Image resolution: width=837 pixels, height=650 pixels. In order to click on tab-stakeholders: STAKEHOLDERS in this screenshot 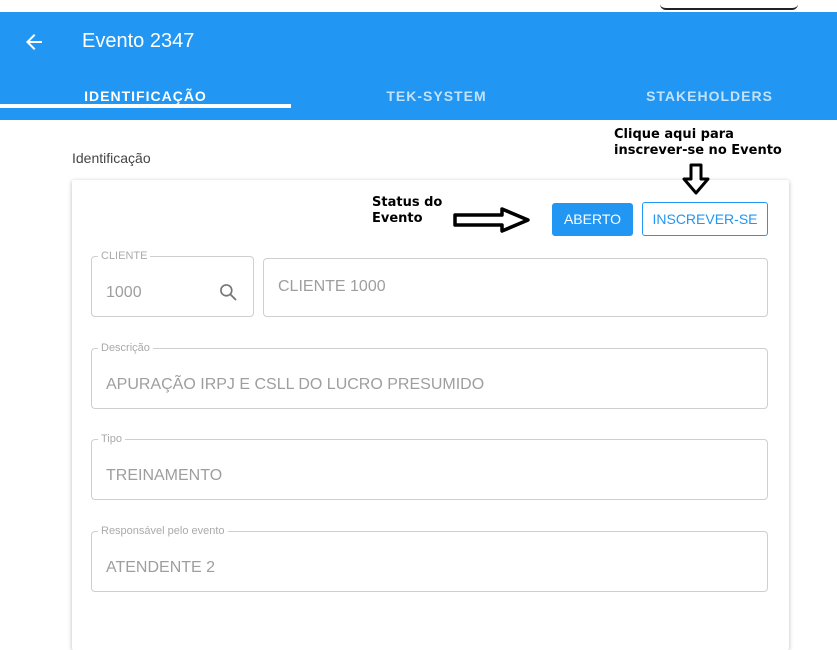, I will do `click(709, 98)`.